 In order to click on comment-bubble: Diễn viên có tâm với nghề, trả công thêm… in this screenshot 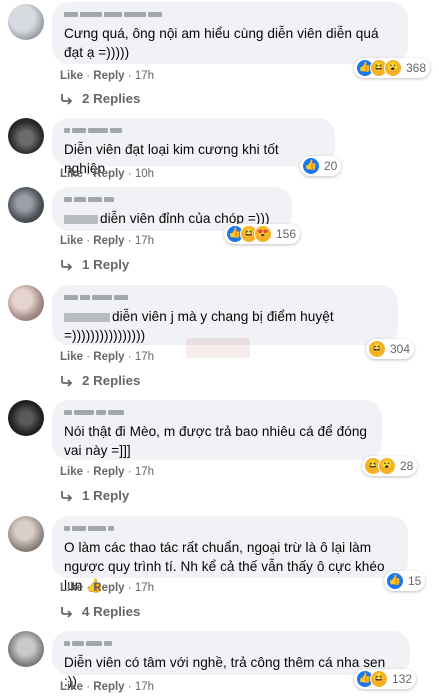, I will do `click(231, 660)`.